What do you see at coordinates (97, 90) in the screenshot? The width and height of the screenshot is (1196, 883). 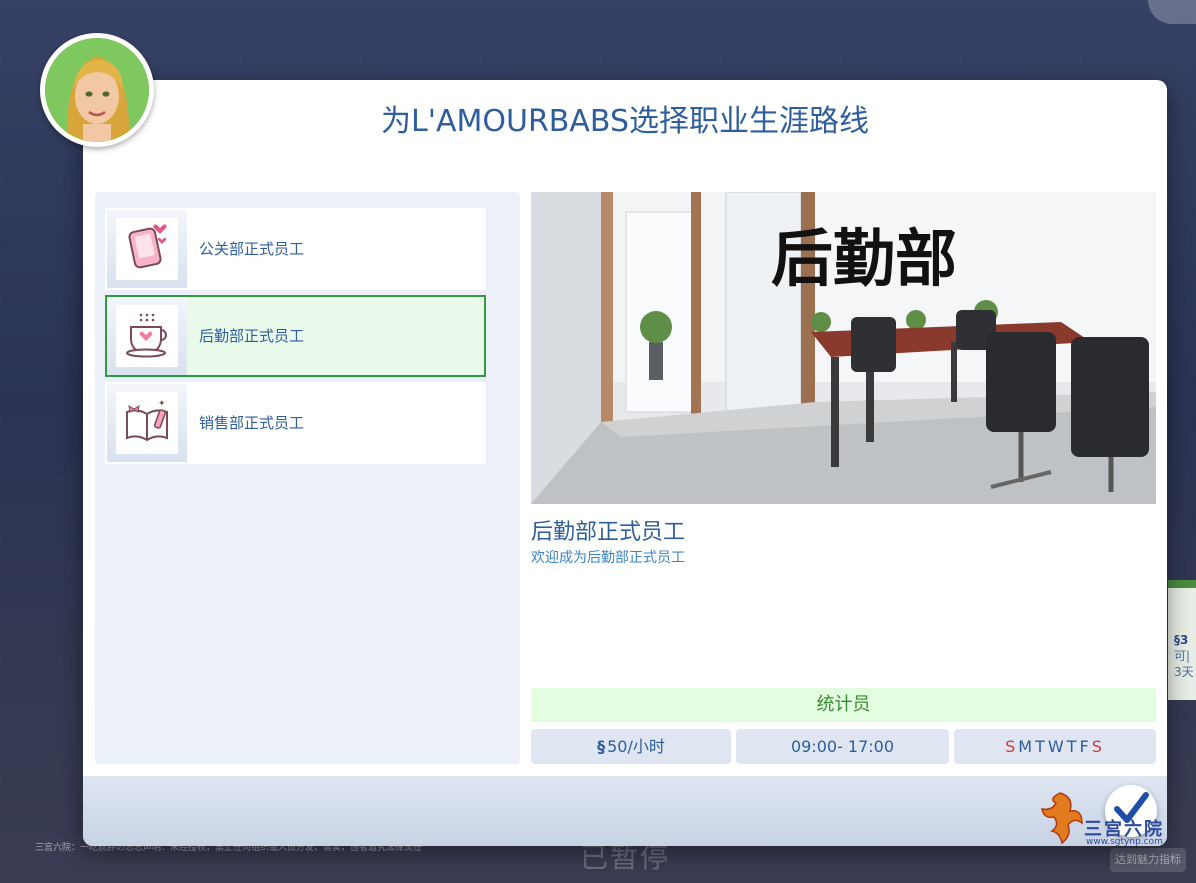 I see `sim-avatar` at bounding box center [97, 90].